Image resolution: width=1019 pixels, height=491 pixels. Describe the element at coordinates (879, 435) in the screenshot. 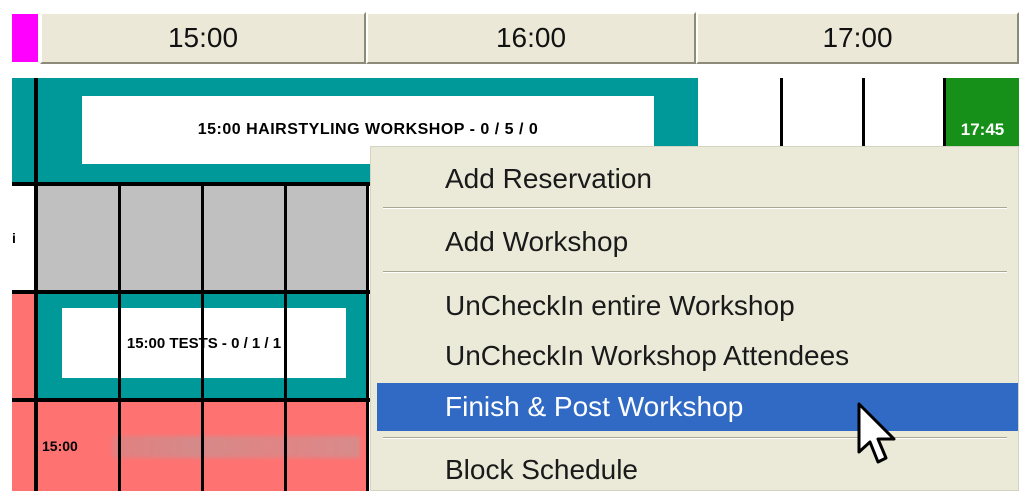

I see `mouse-cursor-icon` at that location.